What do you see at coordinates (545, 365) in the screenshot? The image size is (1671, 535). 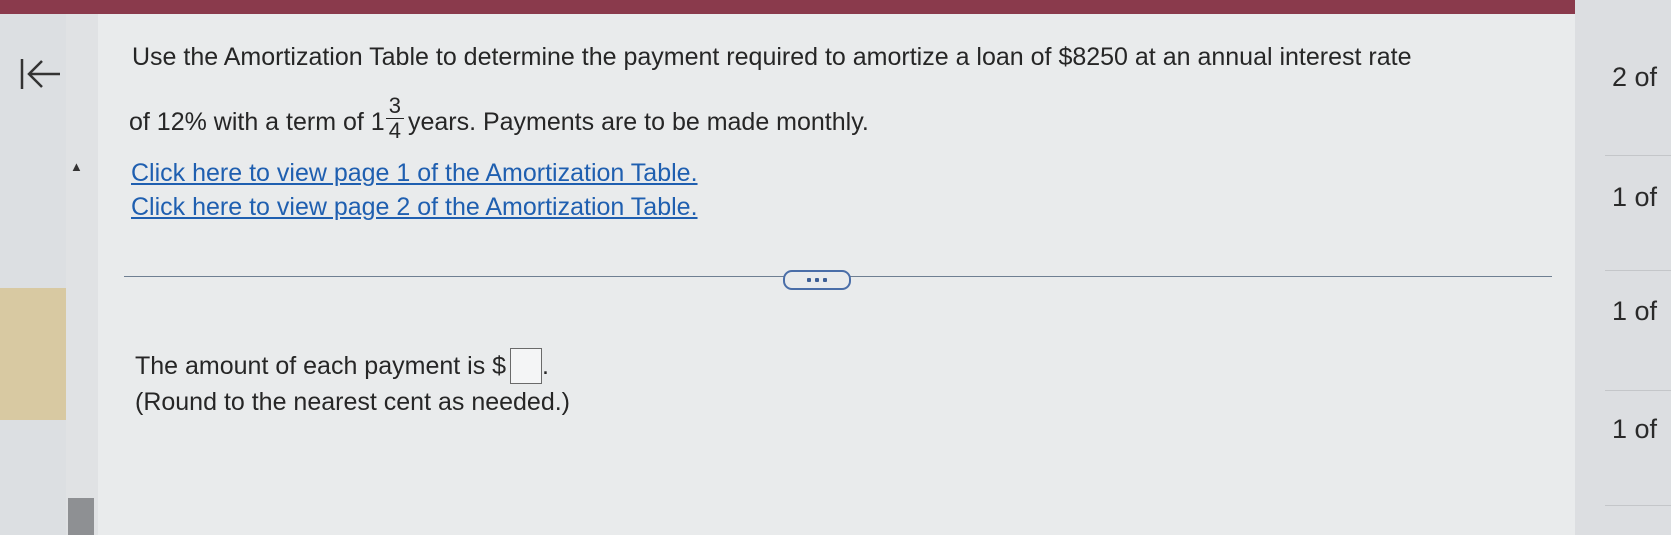 I see `answer-period: .` at bounding box center [545, 365].